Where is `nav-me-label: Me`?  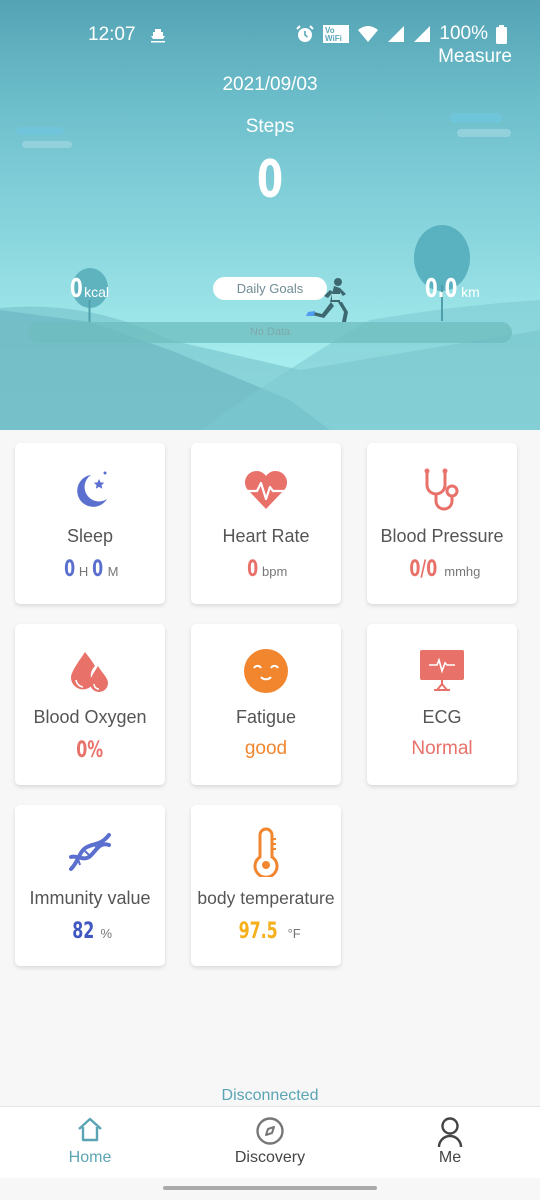 nav-me-label: Me is located at coordinates (450, 1157).